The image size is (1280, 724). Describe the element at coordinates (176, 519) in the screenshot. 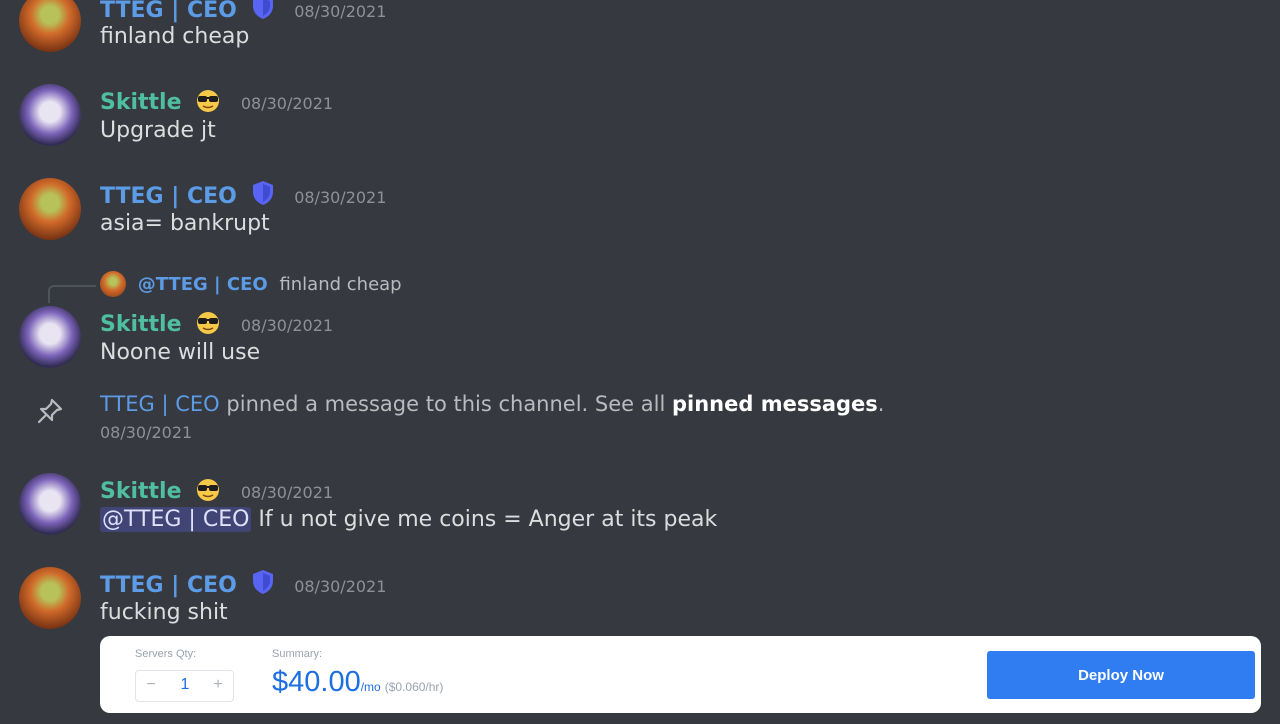

I see `user-mention: @TTEG | CEO` at that location.